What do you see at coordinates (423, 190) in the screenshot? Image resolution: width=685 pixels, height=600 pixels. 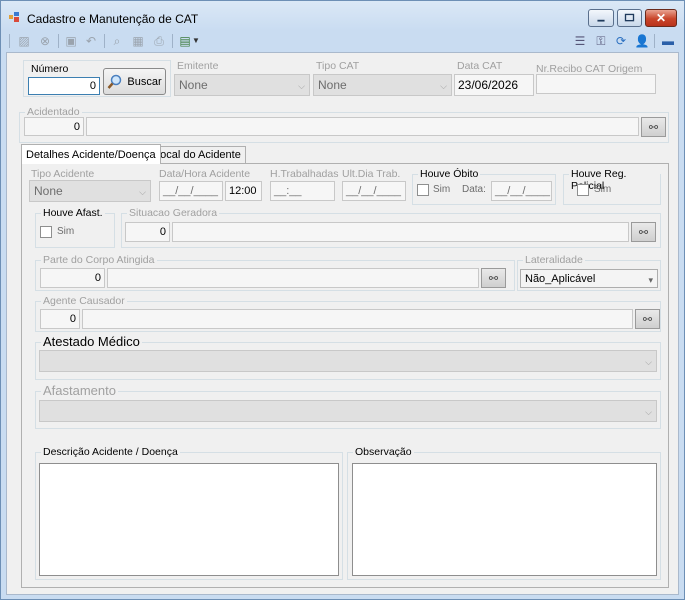 I see `obito-checkbox` at bounding box center [423, 190].